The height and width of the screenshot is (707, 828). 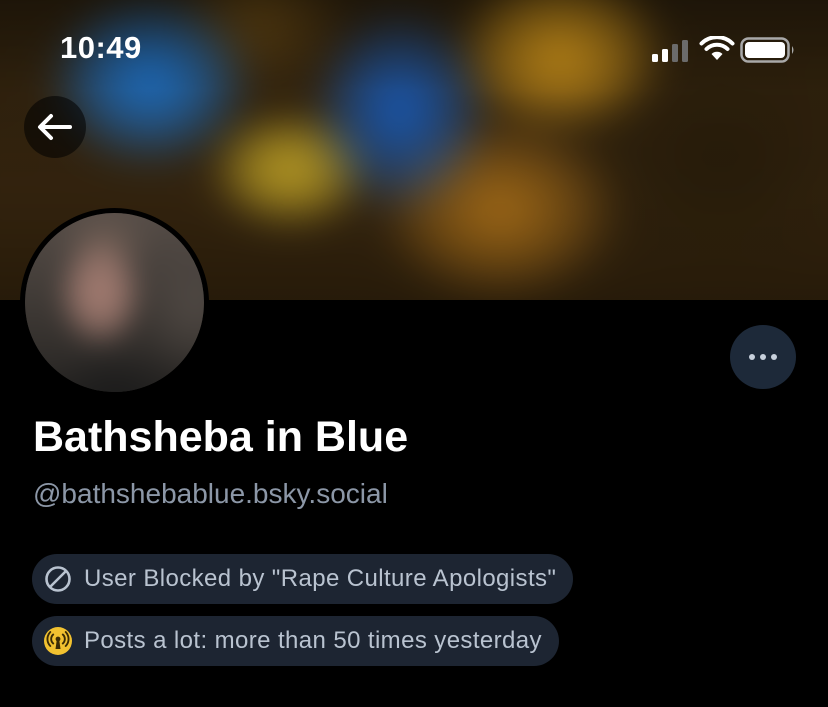 What do you see at coordinates (101, 47) in the screenshot?
I see `status-time: 10:49` at bounding box center [101, 47].